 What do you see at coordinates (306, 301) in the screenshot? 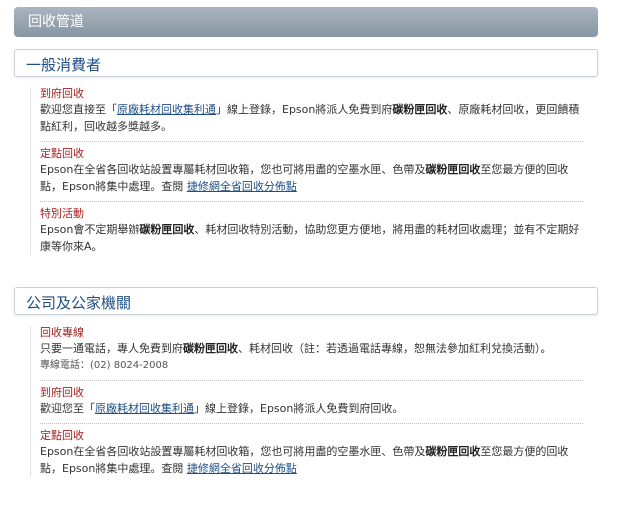
I see `section-header-business: 公司及公家機關` at bounding box center [306, 301].